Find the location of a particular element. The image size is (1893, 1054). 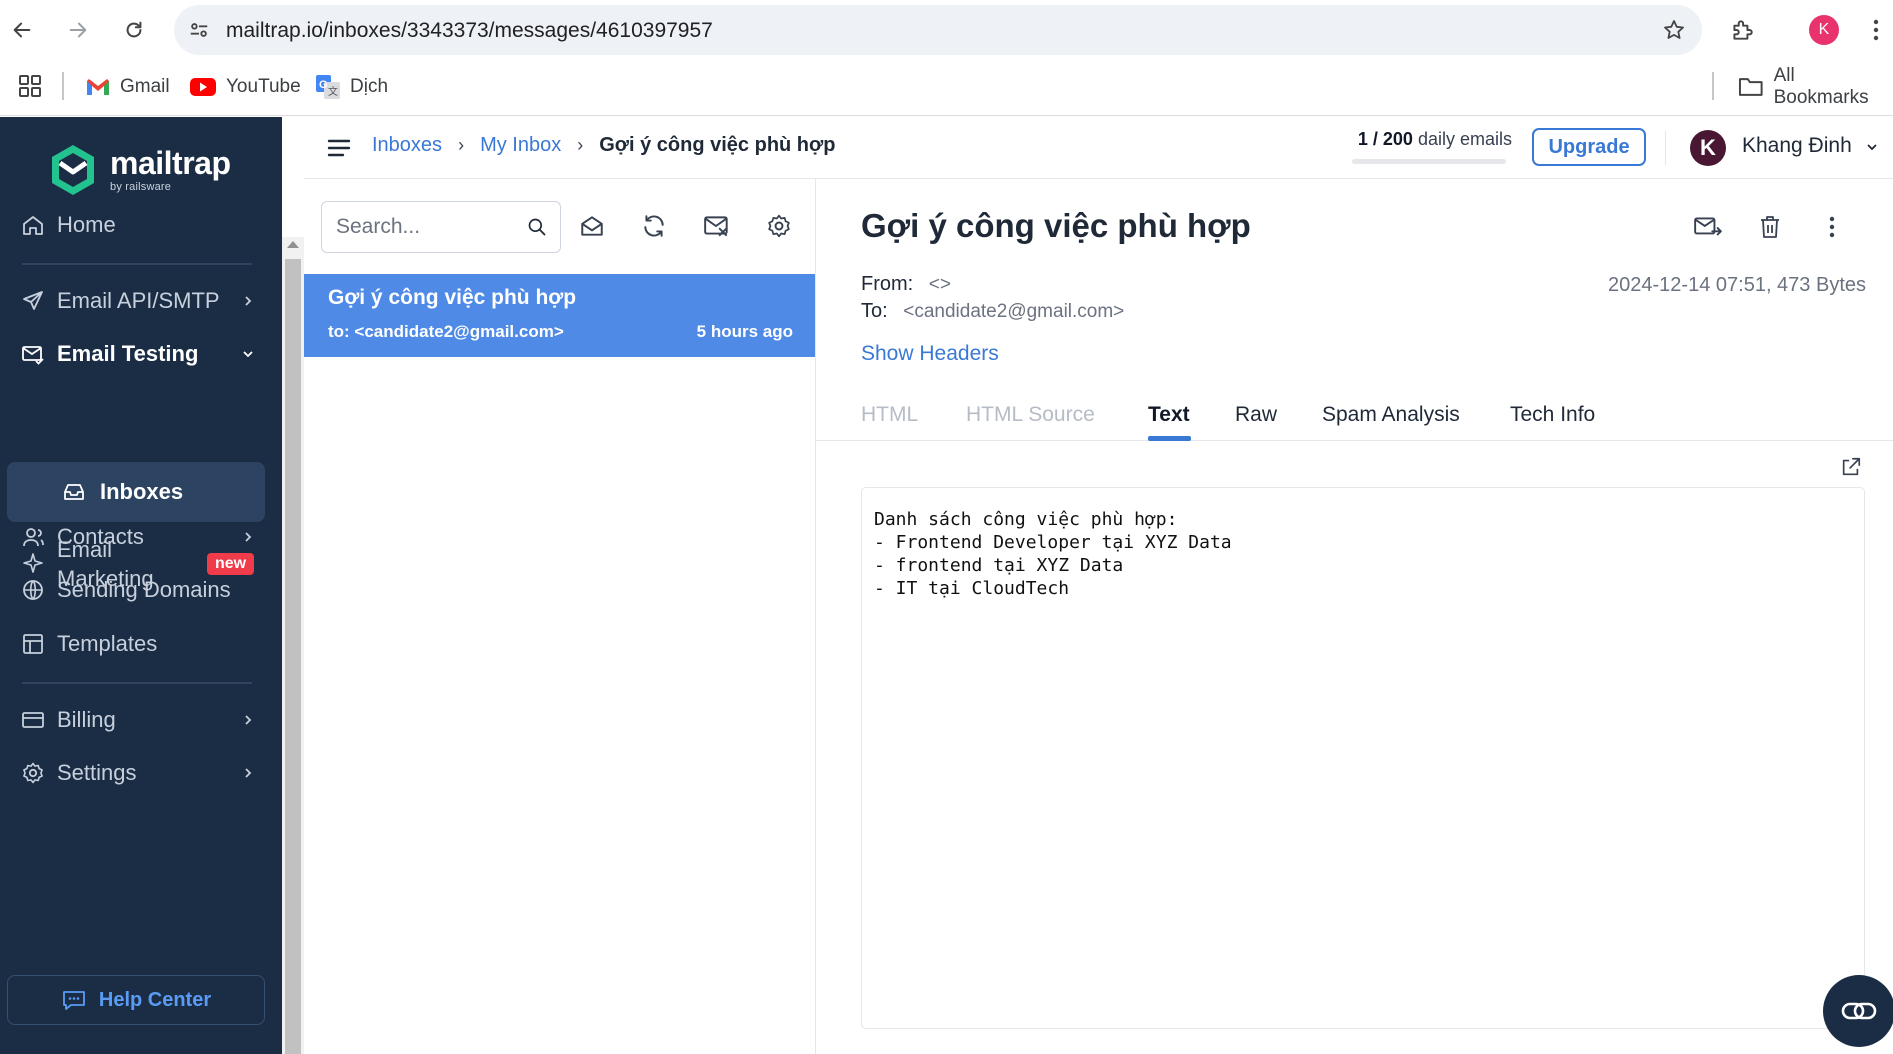

scrollbar-thumb is located at coordinates (293, 656).